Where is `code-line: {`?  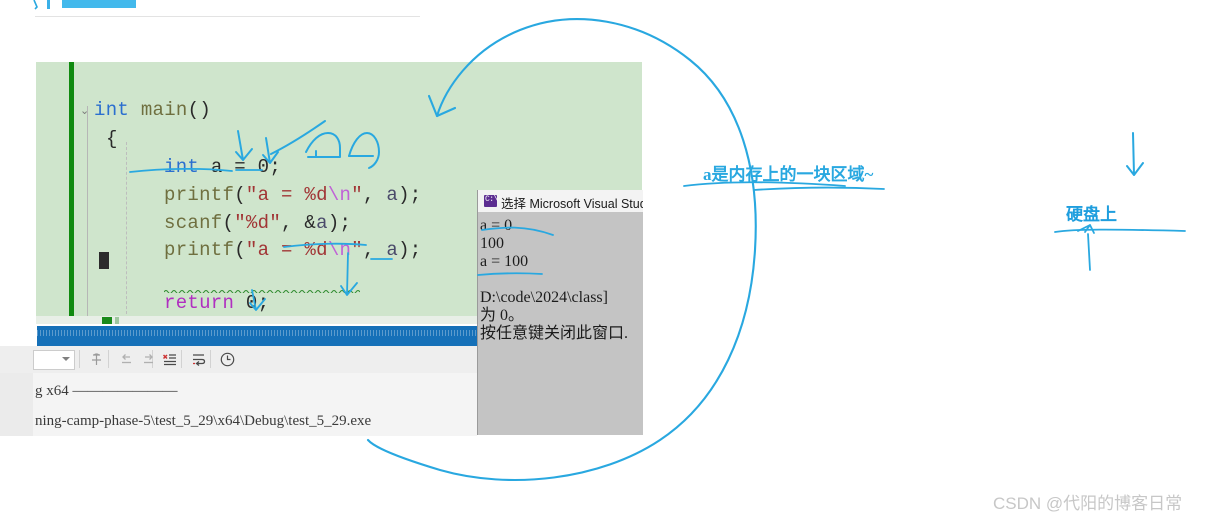 code-line: { is located at coordinates (112, 139).